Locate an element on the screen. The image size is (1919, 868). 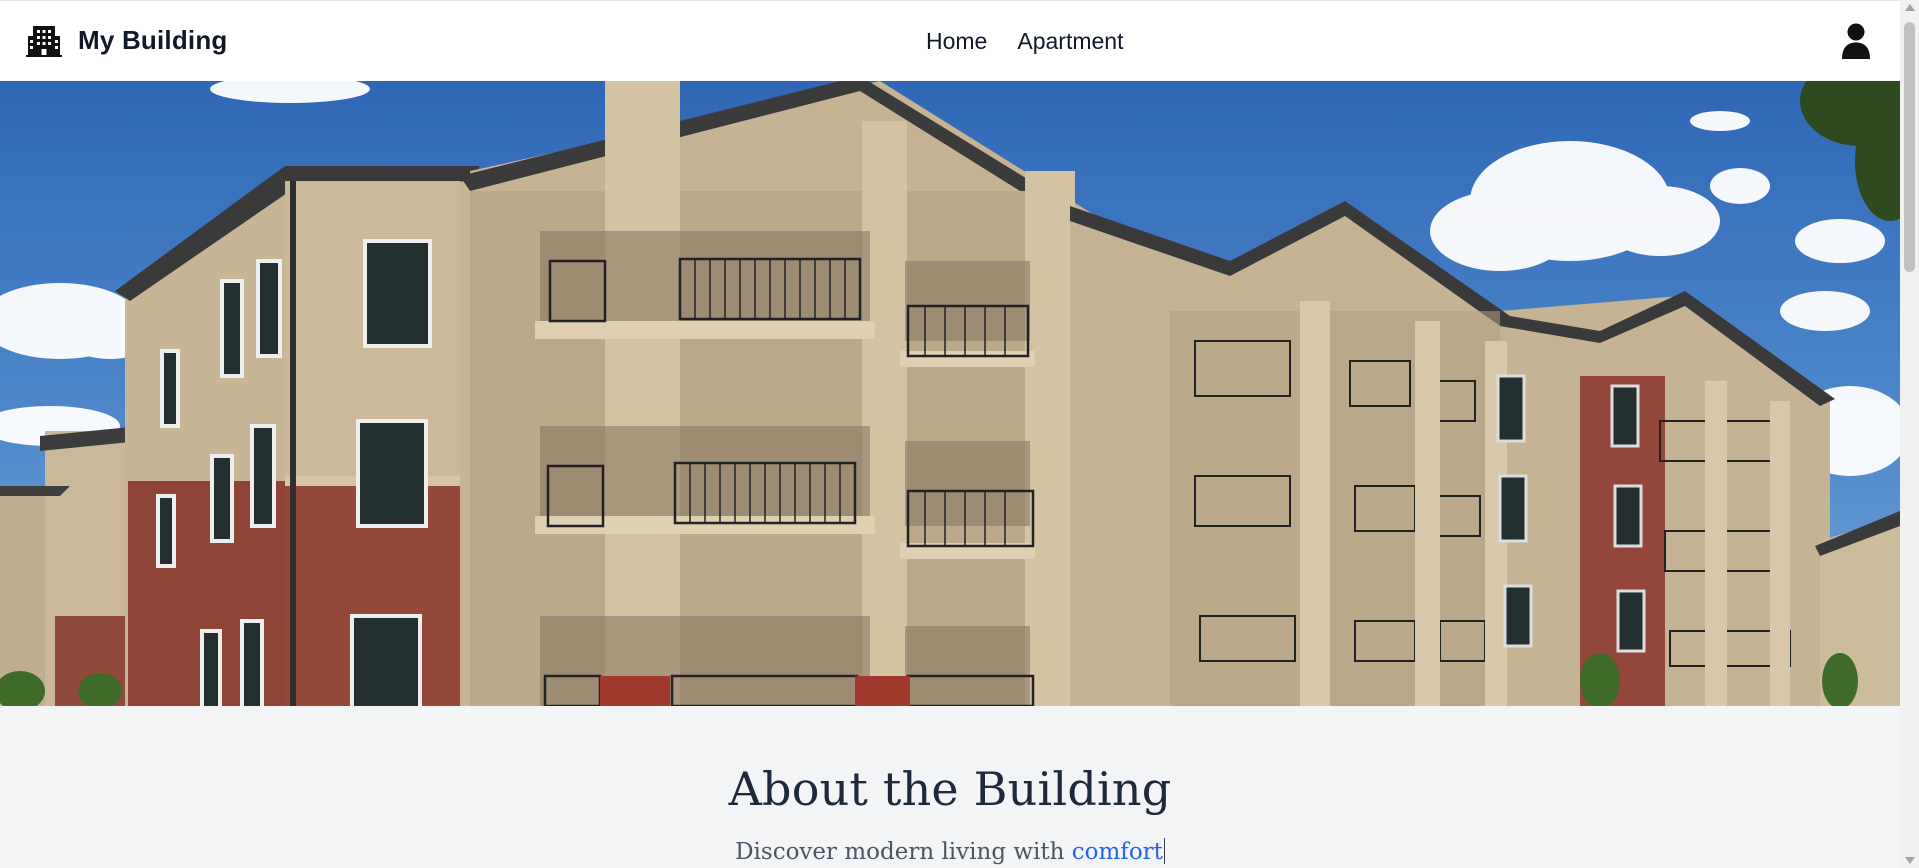
nav-apartment-link: Apartment is located at coordinates (1070, 41).